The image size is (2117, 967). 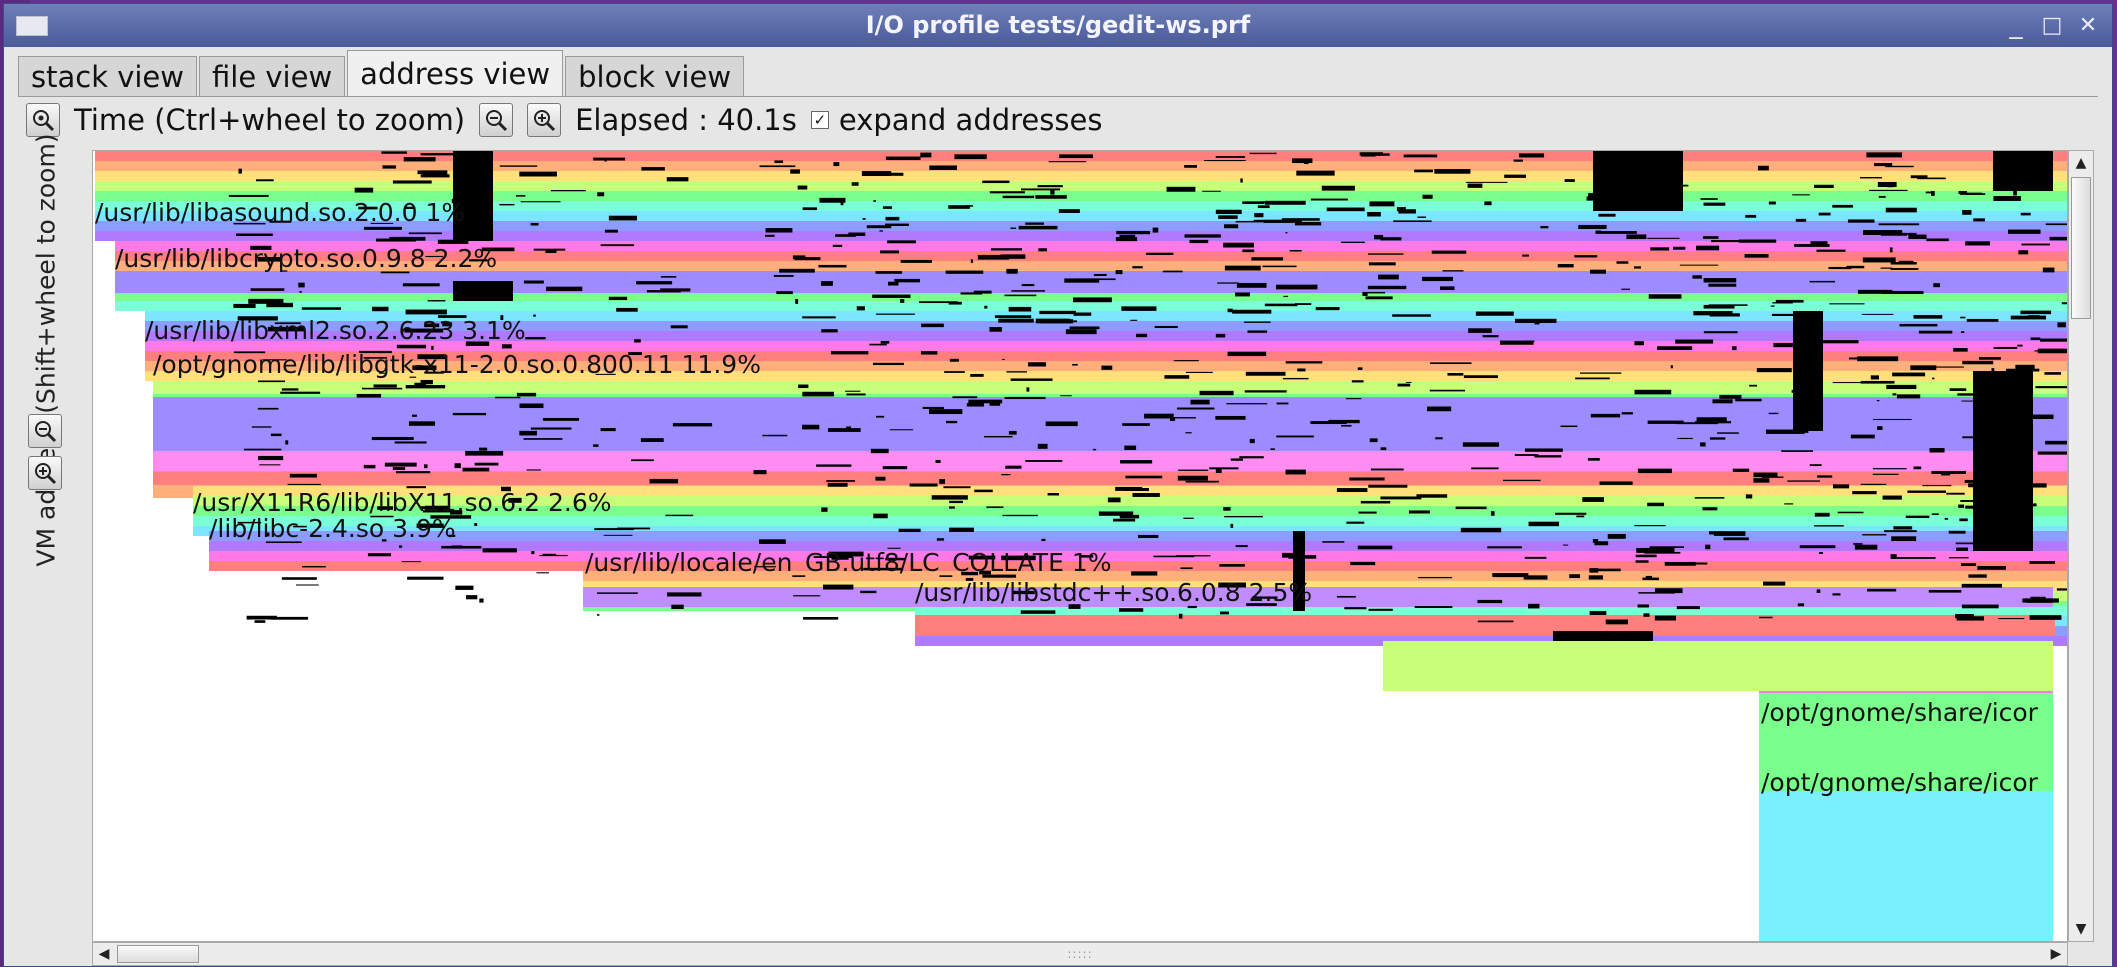 I want to click on mapping-label: /usr/lib/locale/en_GB.utf8/LC_COLLATE 1%, so click(x=848, y=562).